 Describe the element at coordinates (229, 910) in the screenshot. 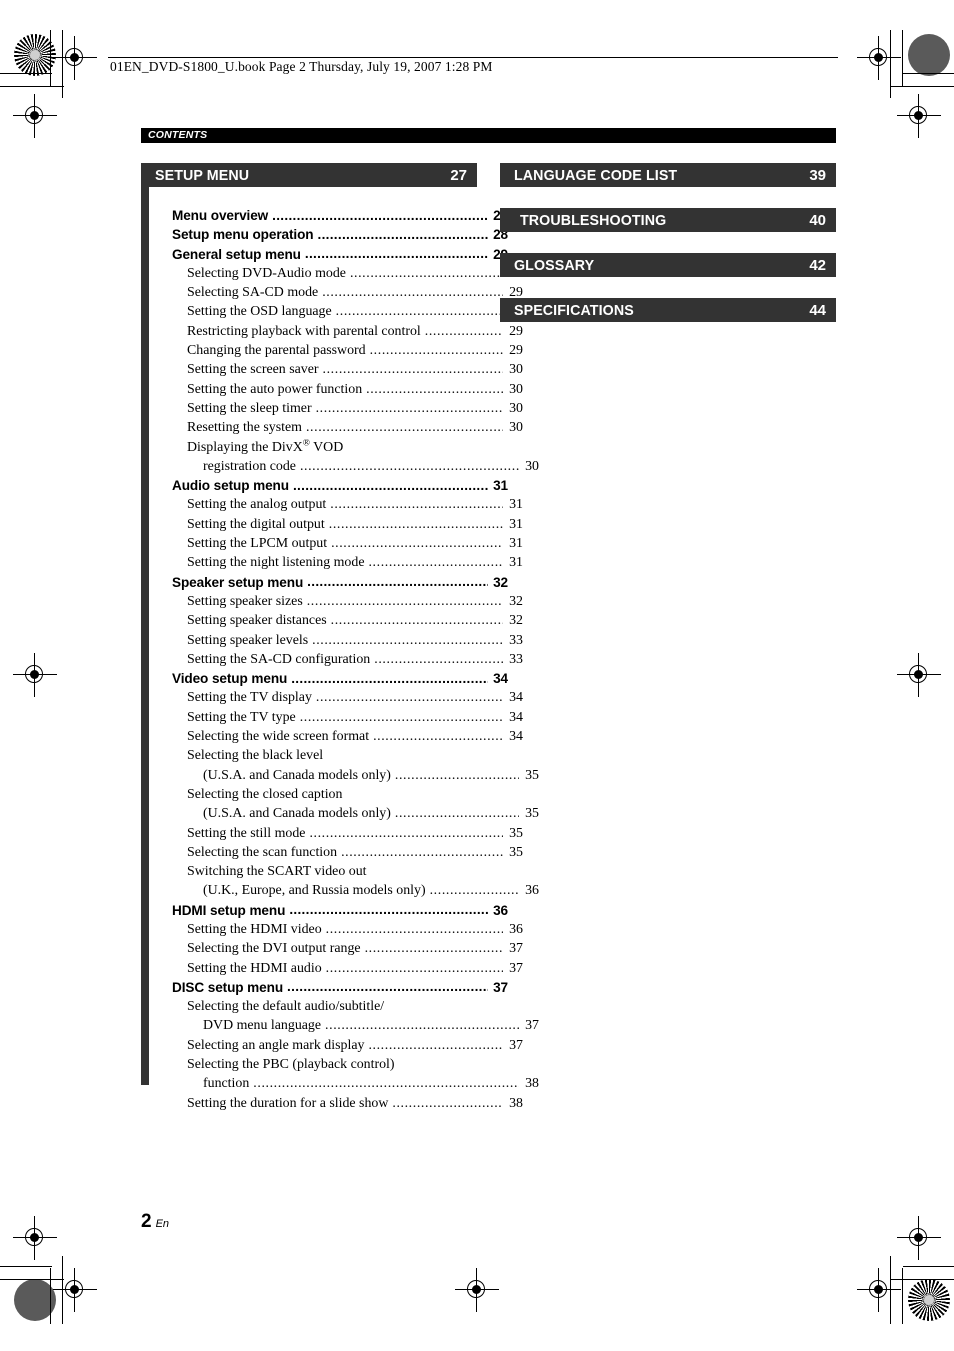

I see `toc-entry-label: HDMI setup menu` at that location.